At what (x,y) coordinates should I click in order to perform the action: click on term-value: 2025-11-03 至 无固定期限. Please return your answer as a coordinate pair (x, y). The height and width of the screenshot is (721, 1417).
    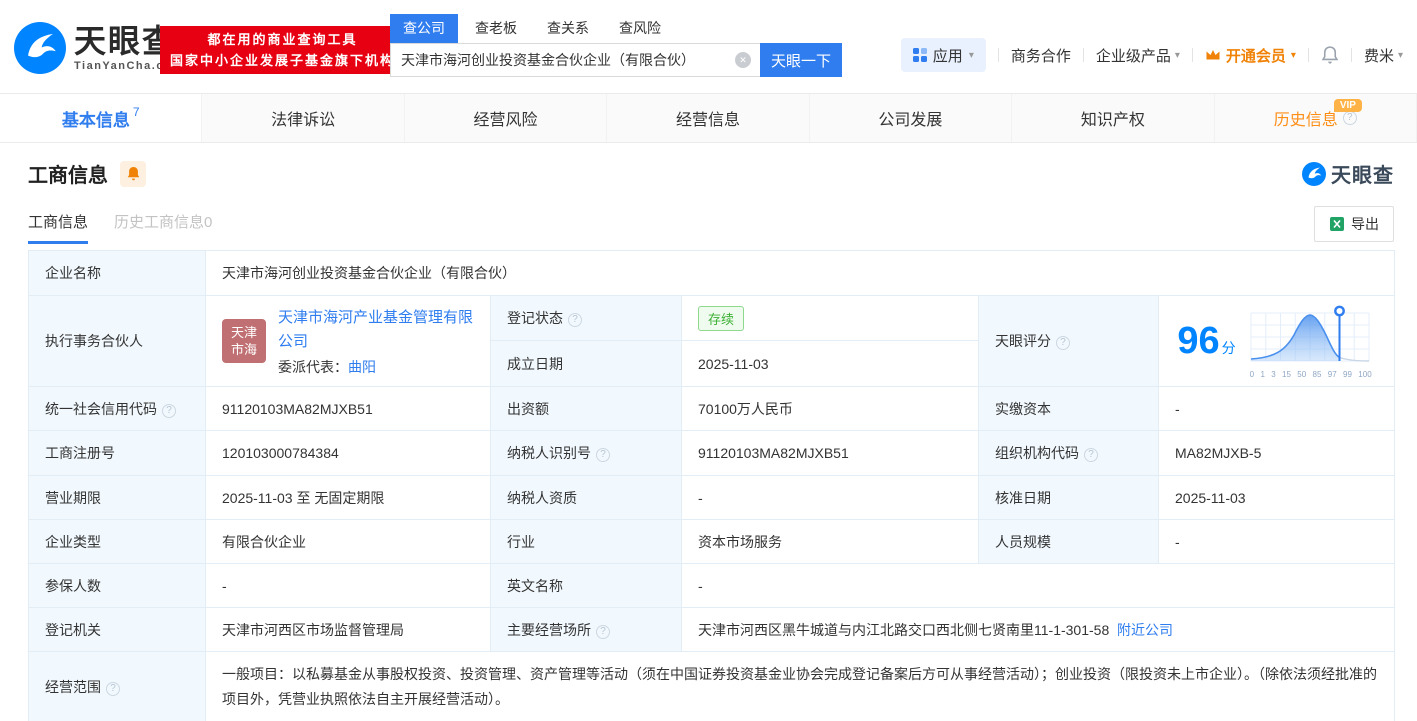
    Looking at the image, I should click on (348, 497).